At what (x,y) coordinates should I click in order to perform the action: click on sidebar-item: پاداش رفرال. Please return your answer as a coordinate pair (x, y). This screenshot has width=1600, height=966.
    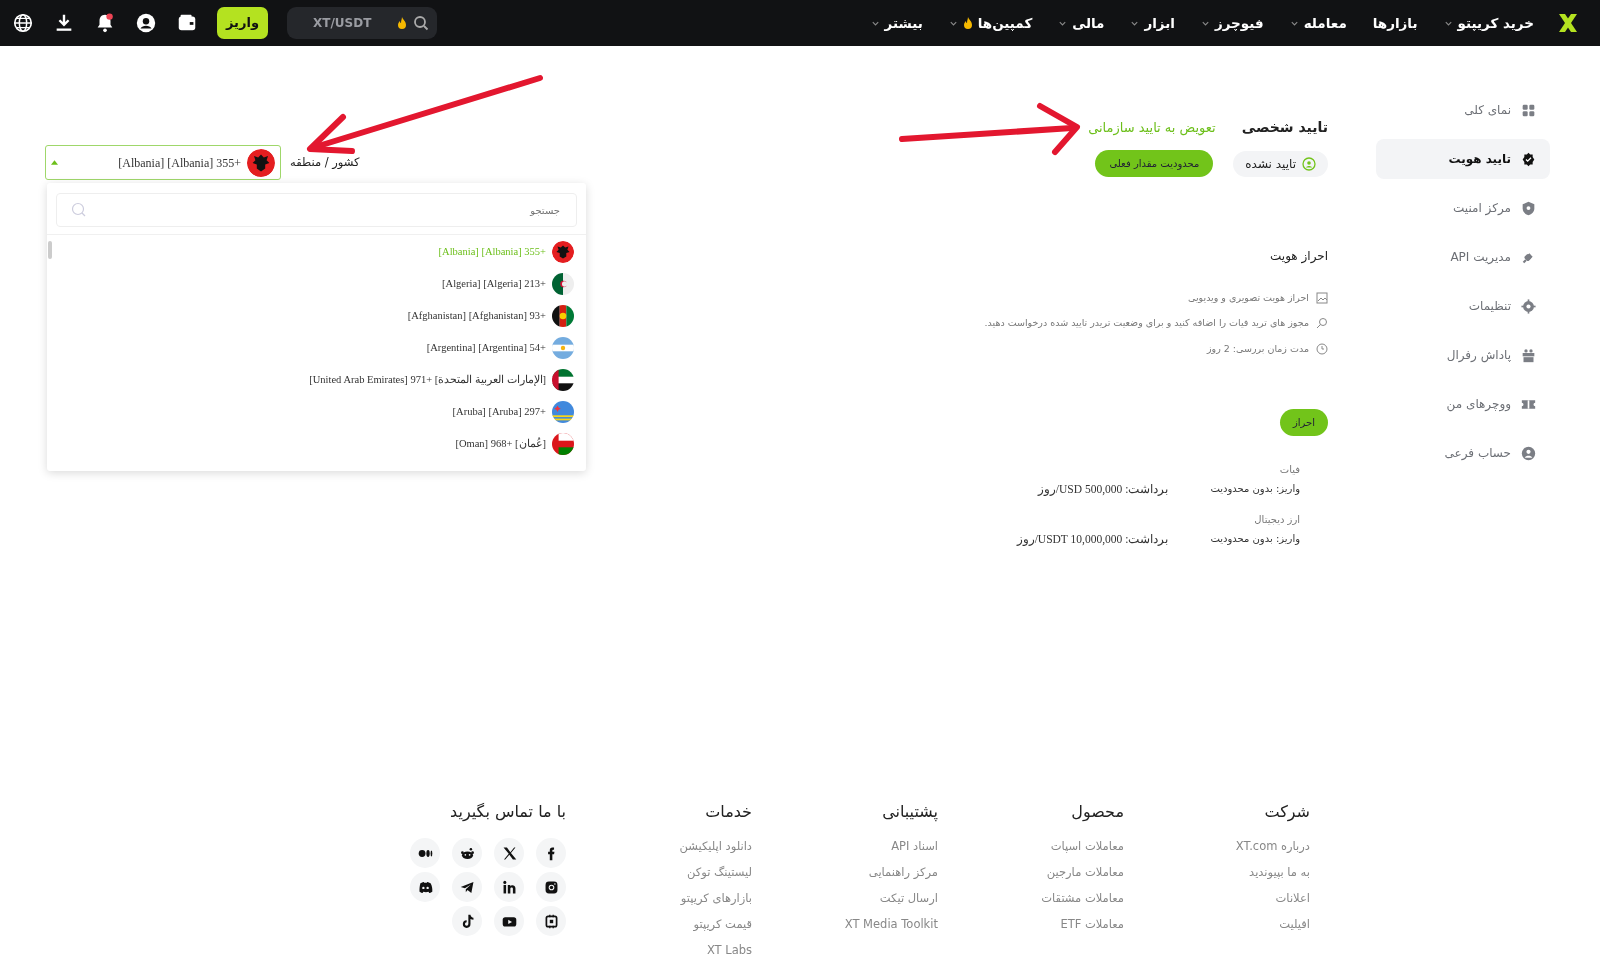
    Looking at the image, I should click on (1463, 355).